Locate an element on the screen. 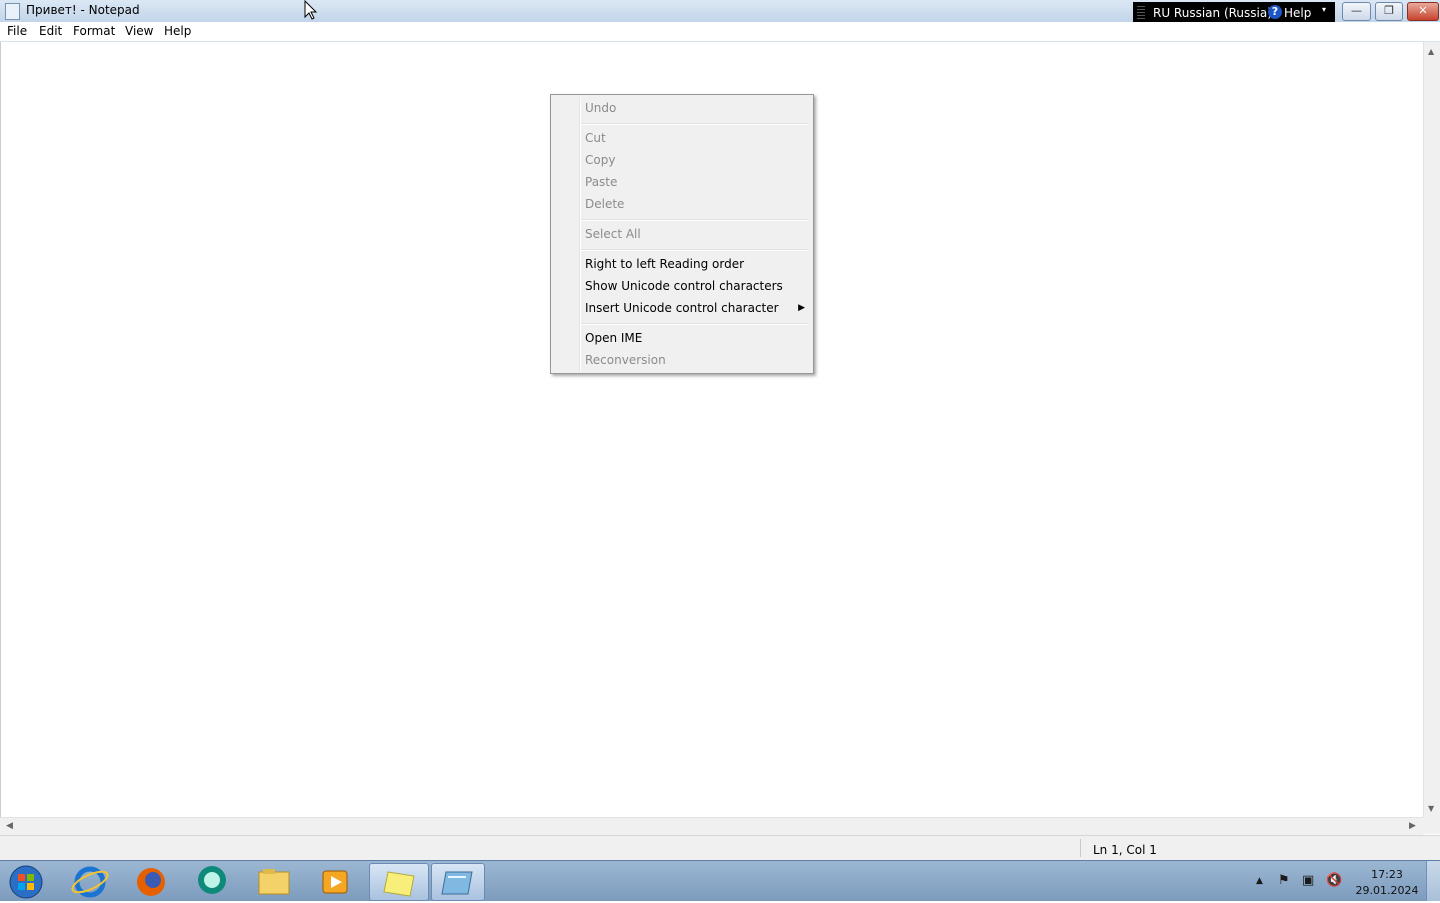  menu-format: Format is located at coordinates (94, 31).